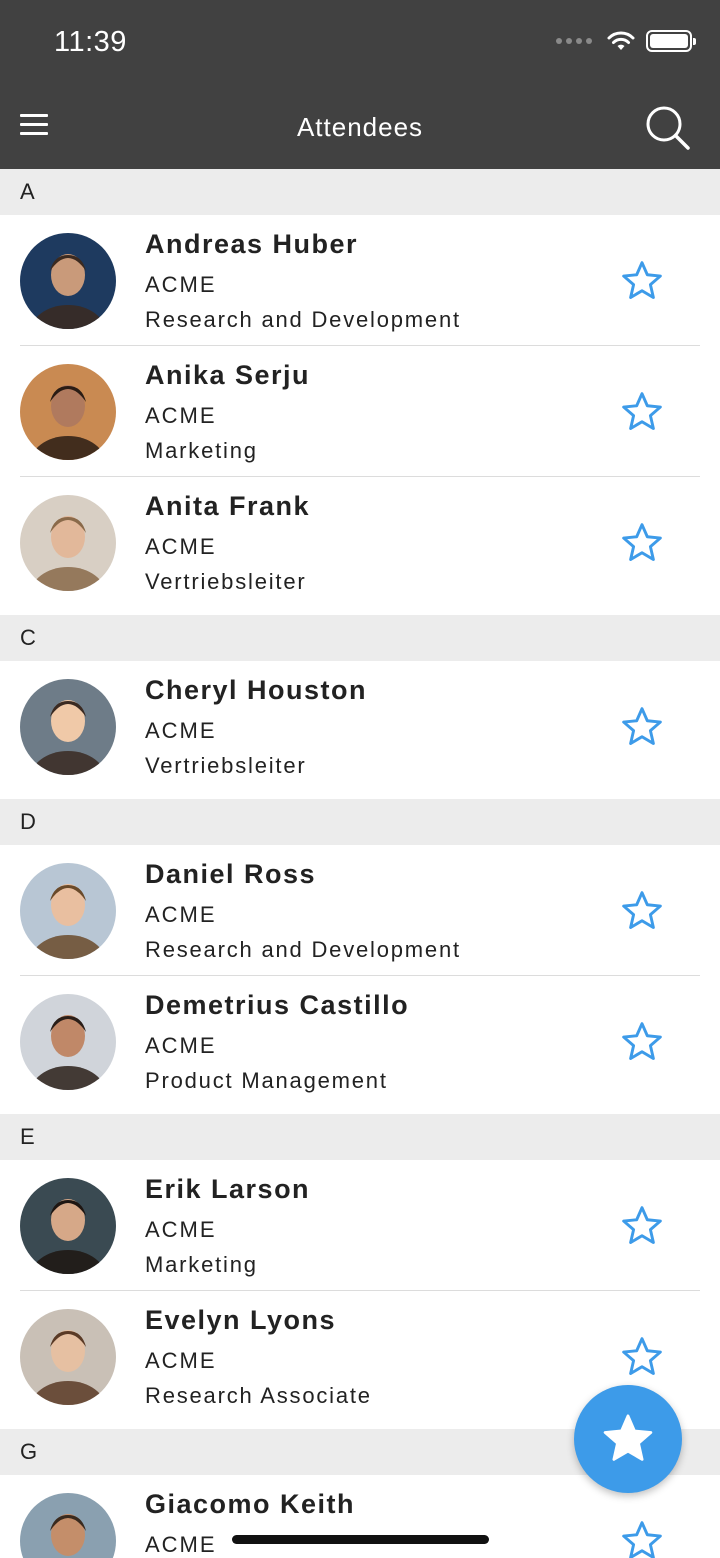 Image resolution: width=720 pixels, height=1558 pixels. I want to click on status-bar: 11:39, so click(360, 43).